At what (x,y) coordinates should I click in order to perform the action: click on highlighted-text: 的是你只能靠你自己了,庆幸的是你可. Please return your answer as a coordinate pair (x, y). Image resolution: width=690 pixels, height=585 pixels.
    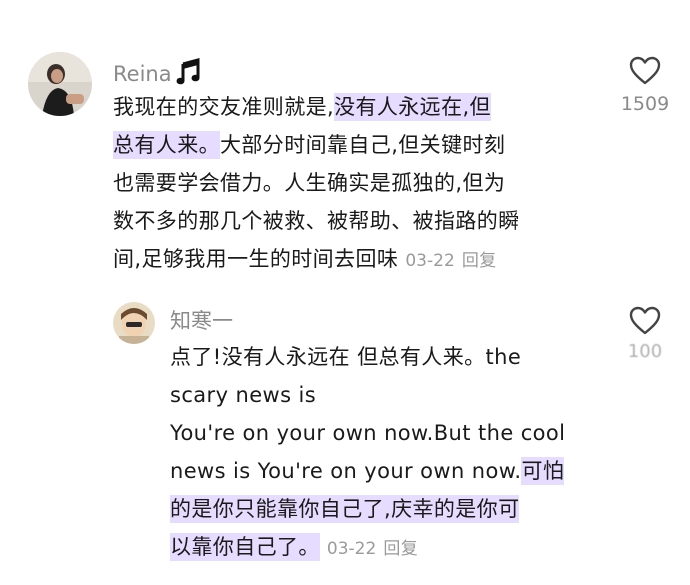
    Looking at the image, I should click on (345, 509).